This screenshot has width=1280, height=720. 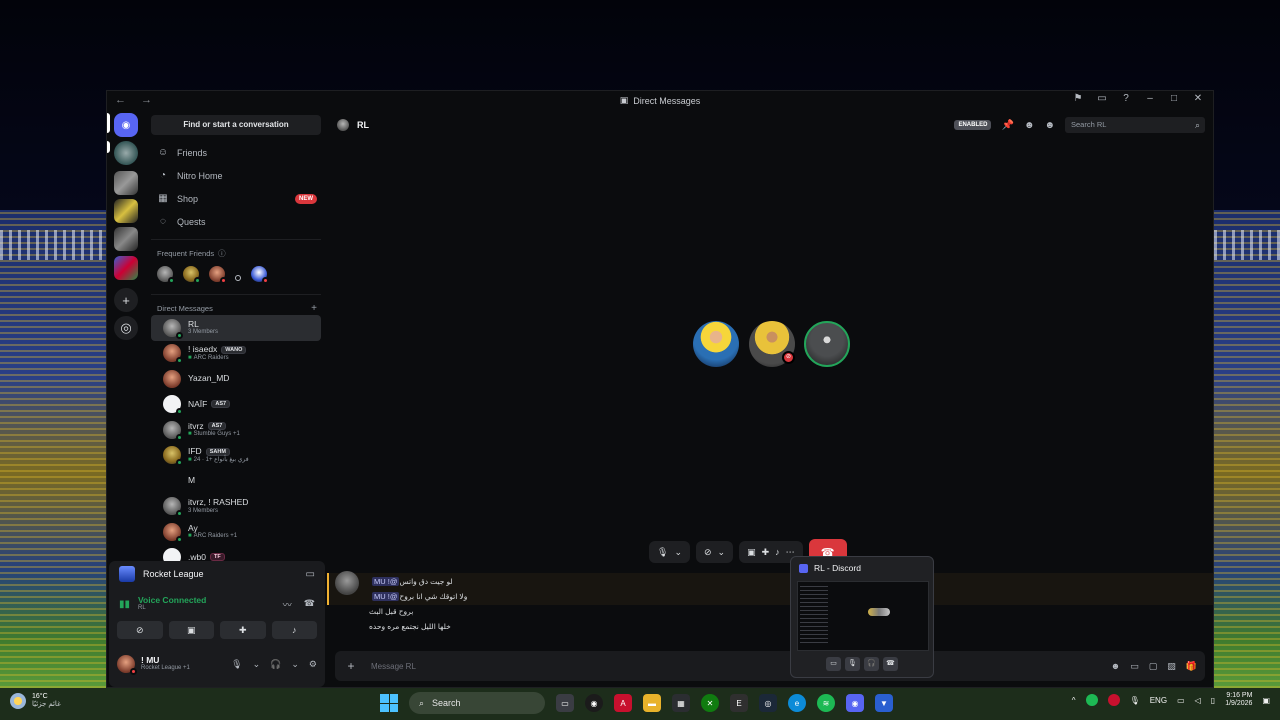 I want to click on server-folder, so click(x=126, y=268).